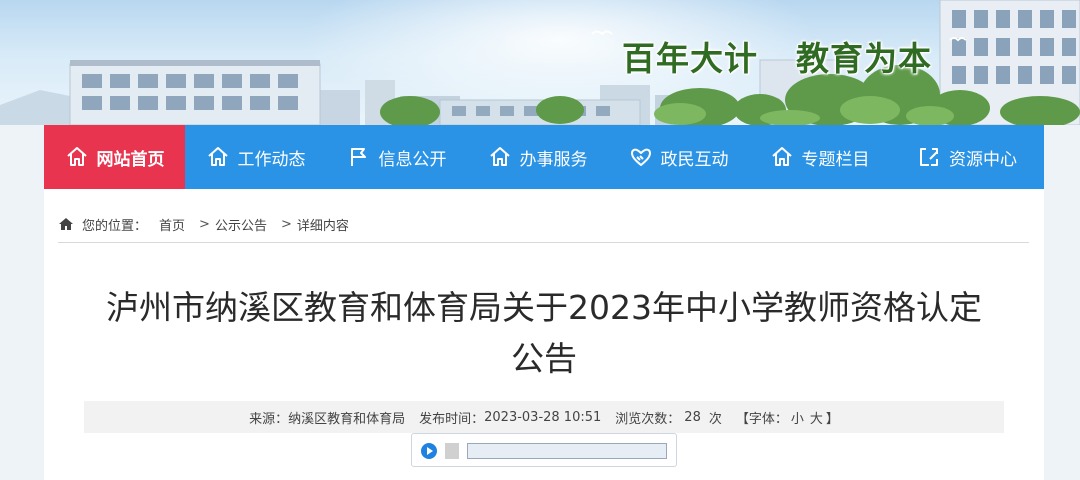 The width and height of the screenshot is (1080, 480). I want to click on nav-label: 政民互动, so click(694, 159).